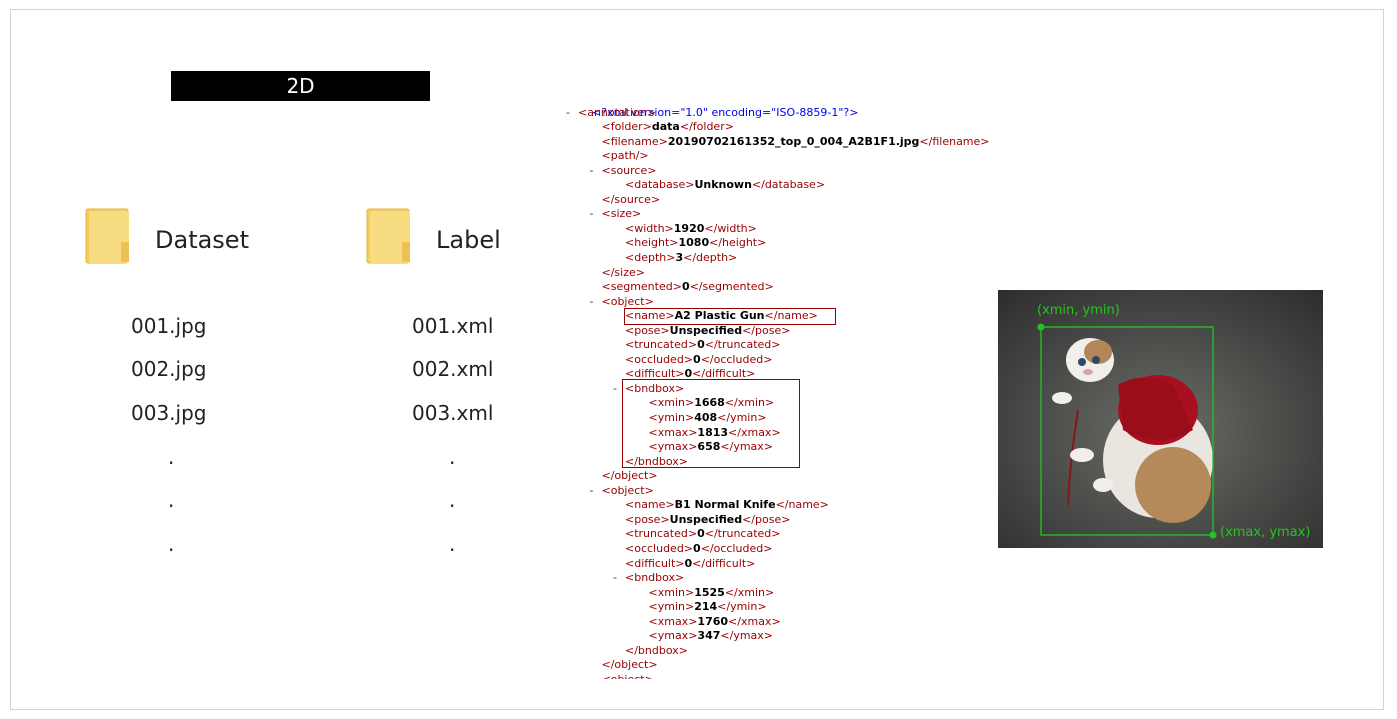 The width and height of the screenshot is (1397, 719). I want to click on xml-close-tag: </difficult>, so click(724, 563).